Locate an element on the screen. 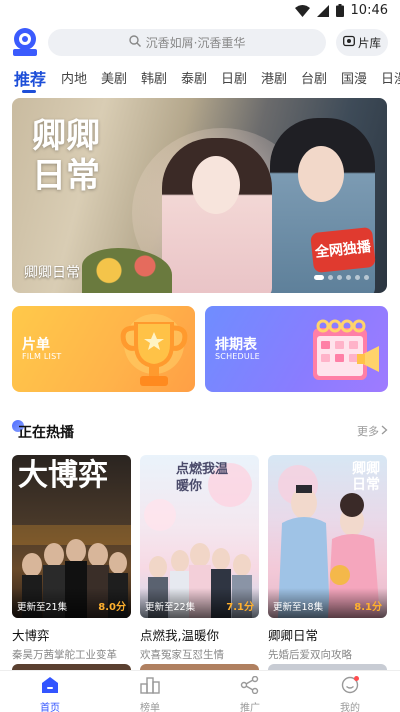  tab-tw-drama: 台剧 is located at coordinates (314, 77).